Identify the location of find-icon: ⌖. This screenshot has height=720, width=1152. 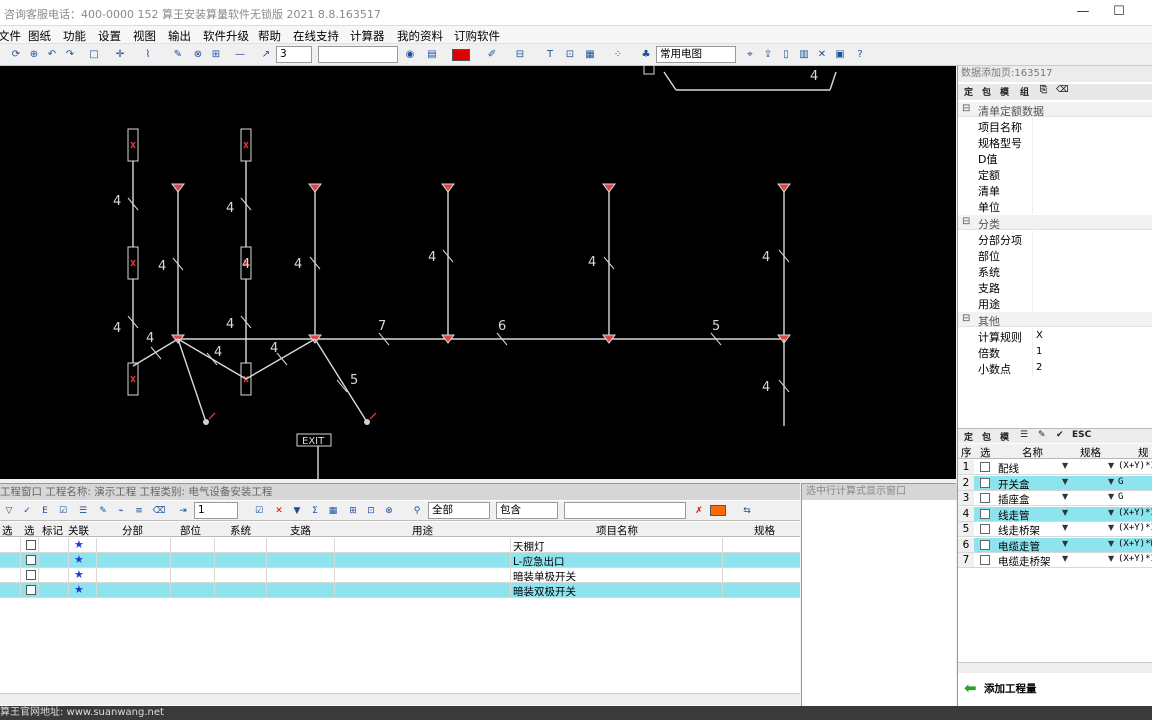
(750, 55).